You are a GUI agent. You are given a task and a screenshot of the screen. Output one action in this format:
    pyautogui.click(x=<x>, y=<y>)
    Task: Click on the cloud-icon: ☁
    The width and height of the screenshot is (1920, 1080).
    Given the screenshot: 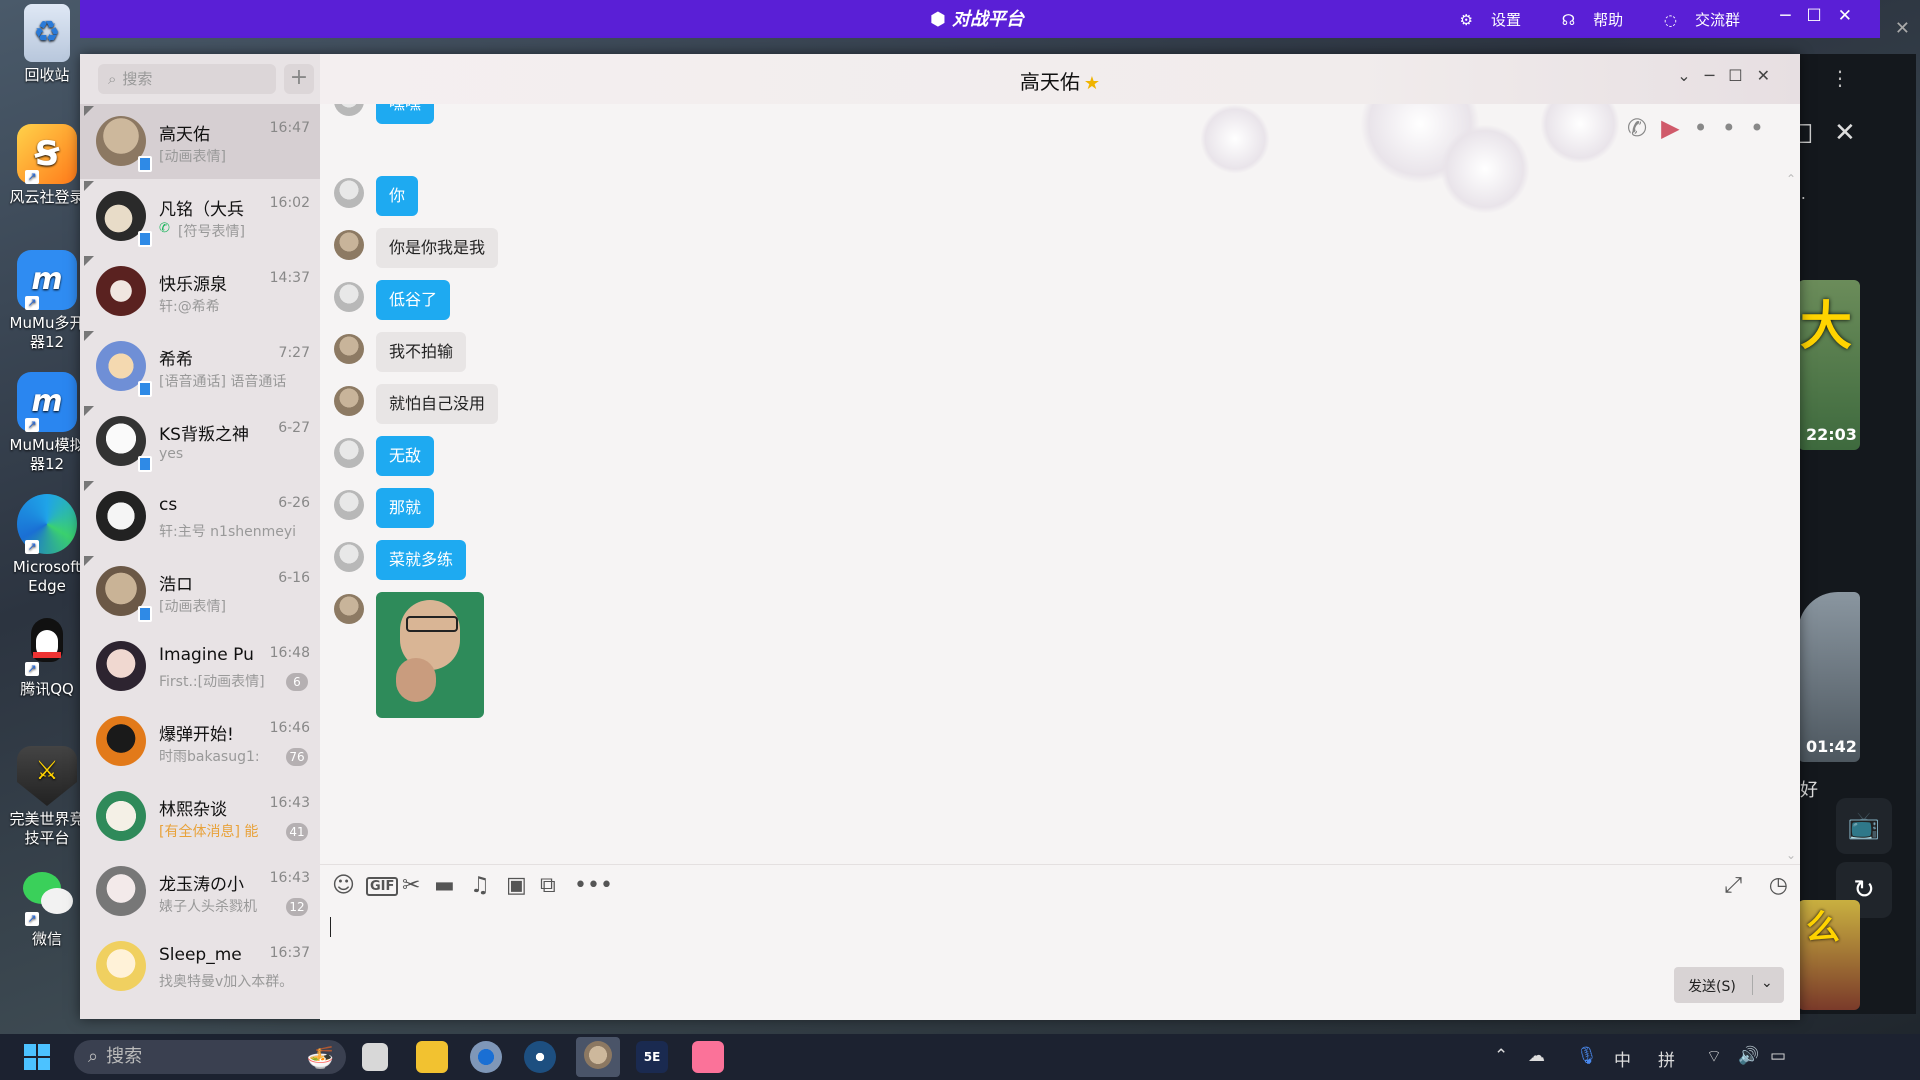 What is the action you would take?
    pyautogui.click(x=1536, y=1056)
    